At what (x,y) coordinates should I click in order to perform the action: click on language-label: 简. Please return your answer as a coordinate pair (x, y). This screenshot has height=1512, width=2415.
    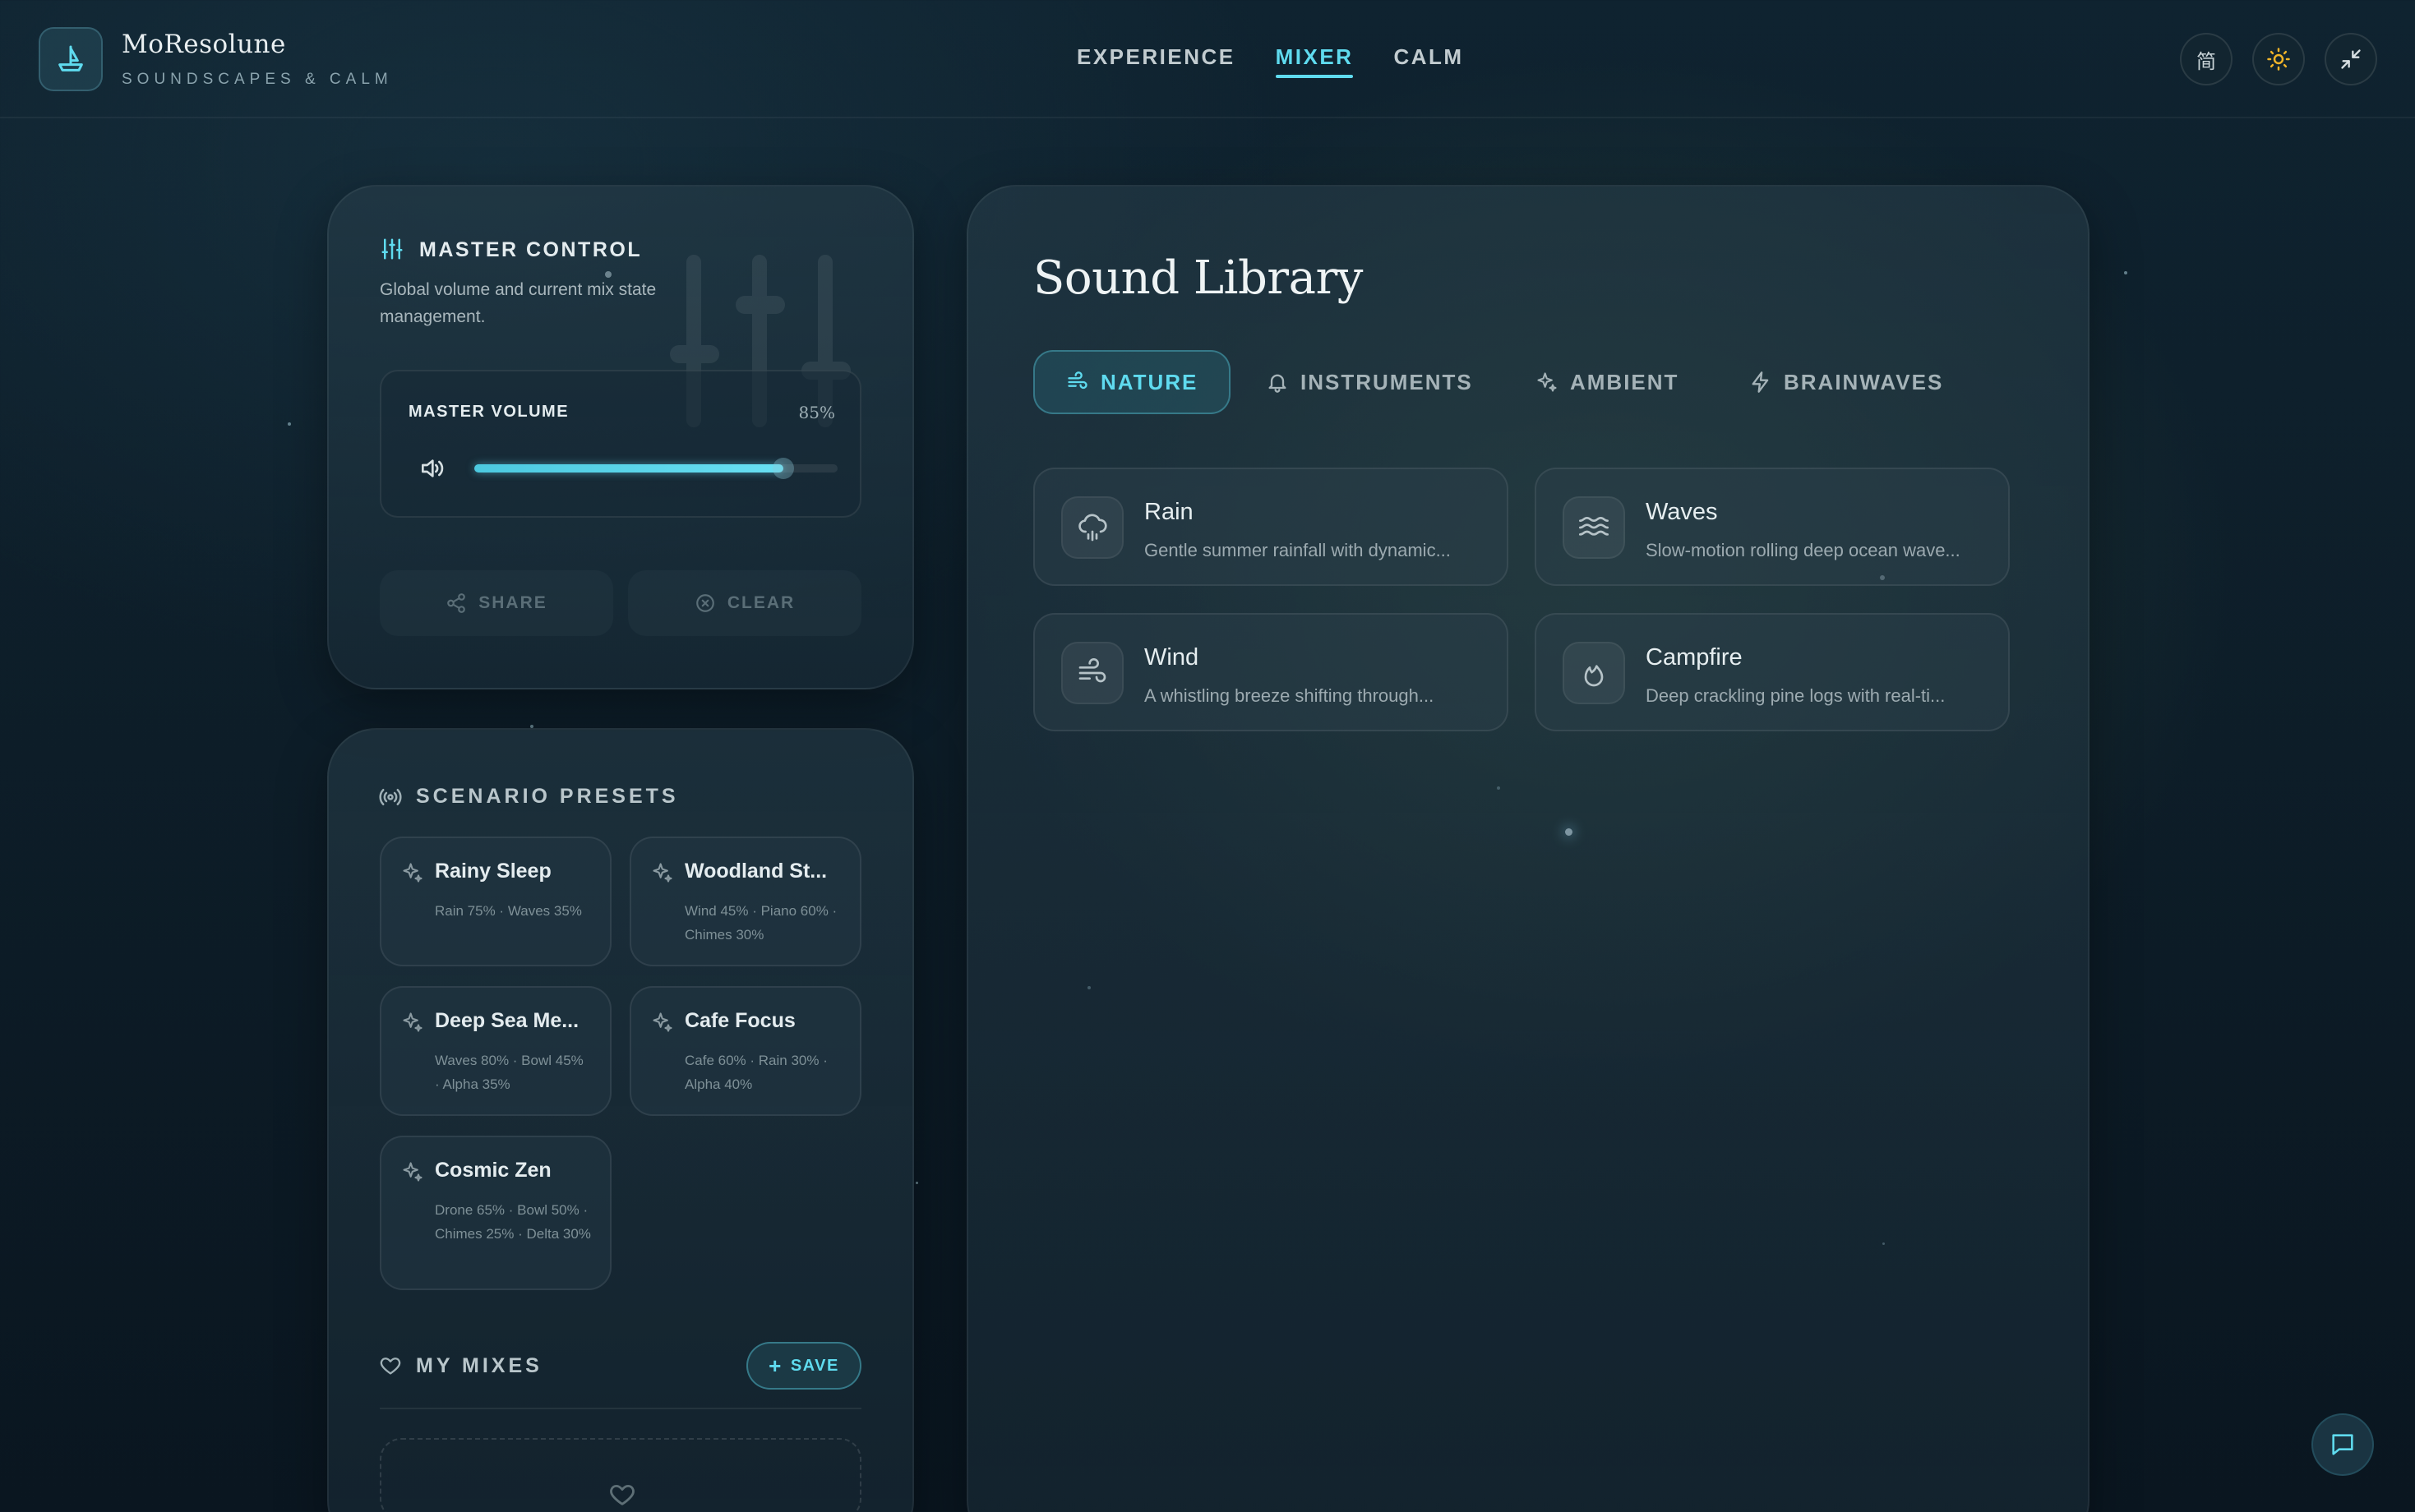
    Looking at the image, I should click on (2206, 61).